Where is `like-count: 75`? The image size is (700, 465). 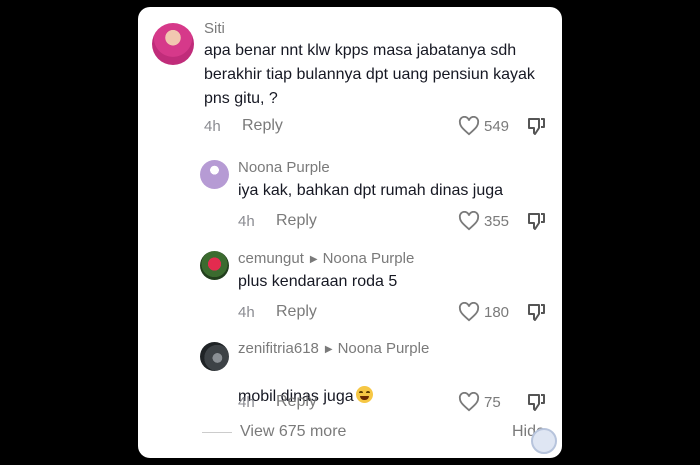 like-count: 75 is located at coordinates (492, 402).